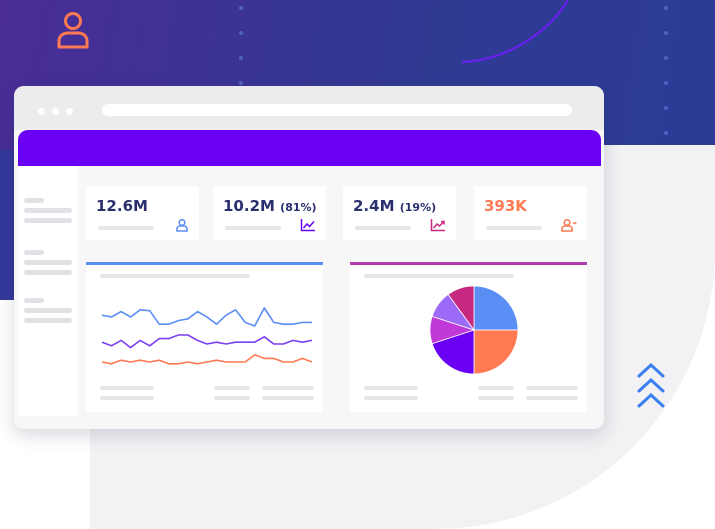 The height and width of the screenshot is (529, 715). I want to click on trend-up-icon, so click(437, 225).